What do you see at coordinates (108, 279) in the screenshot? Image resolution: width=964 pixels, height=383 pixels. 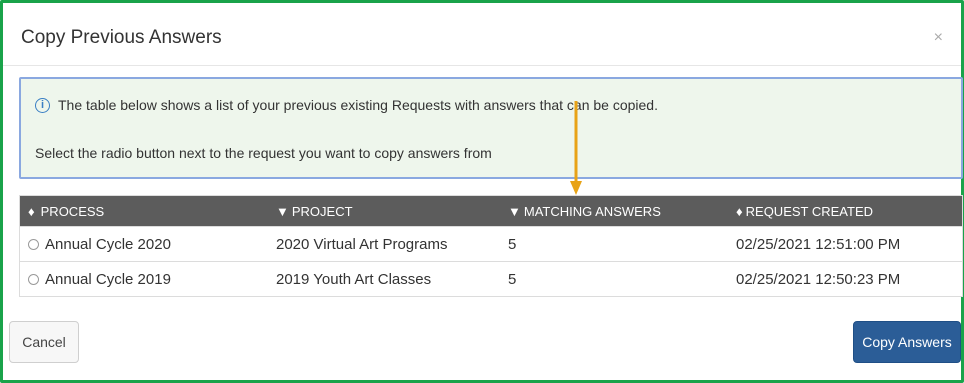 I see `cell-process: Annual Cycle 2019` at bounding box center [108, 279].